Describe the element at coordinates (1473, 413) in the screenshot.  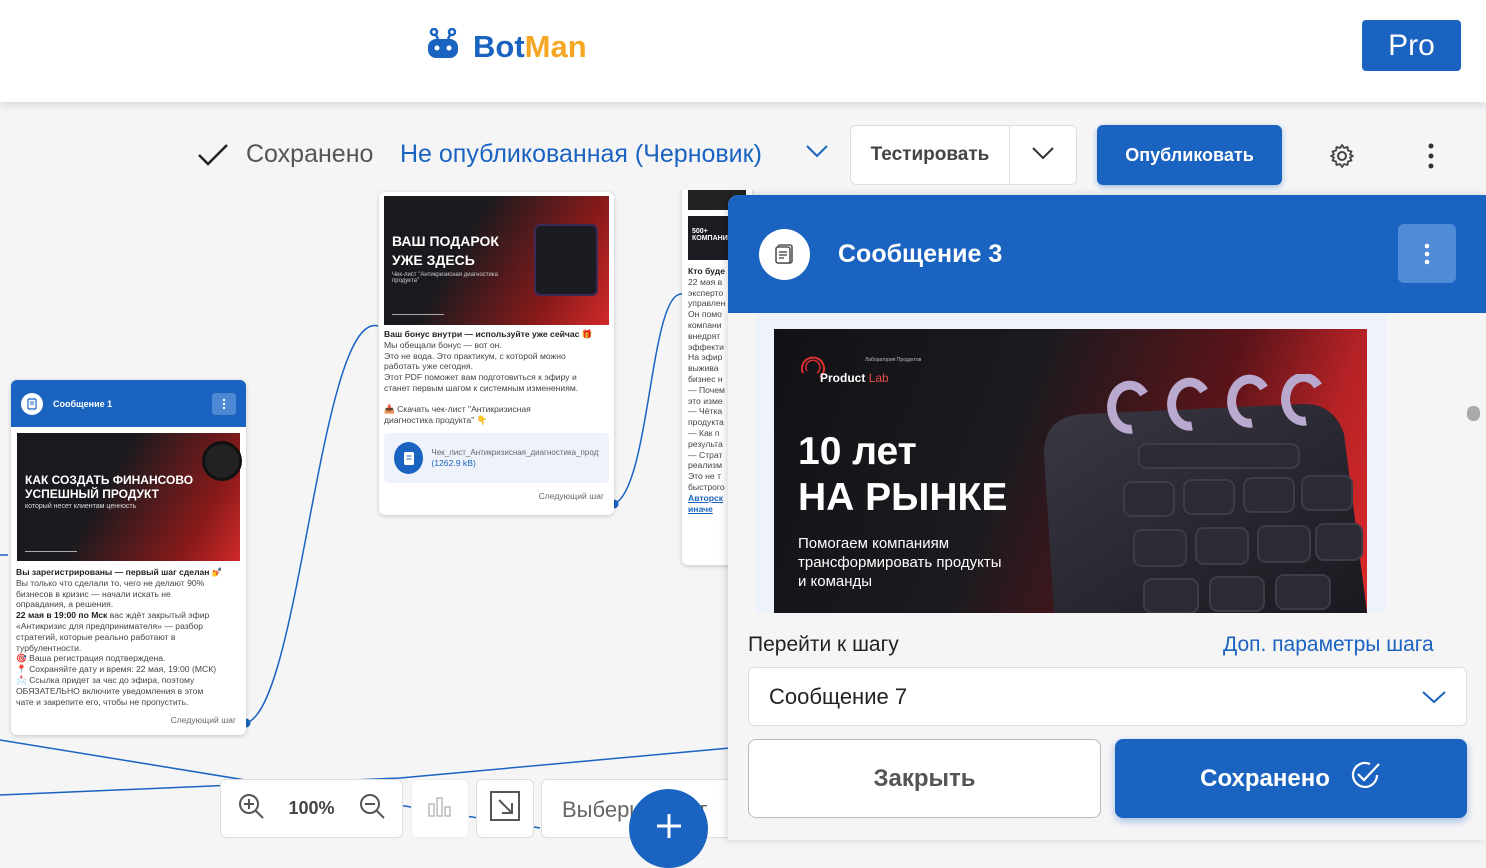
I see `scrollbar-thumb` at that location.